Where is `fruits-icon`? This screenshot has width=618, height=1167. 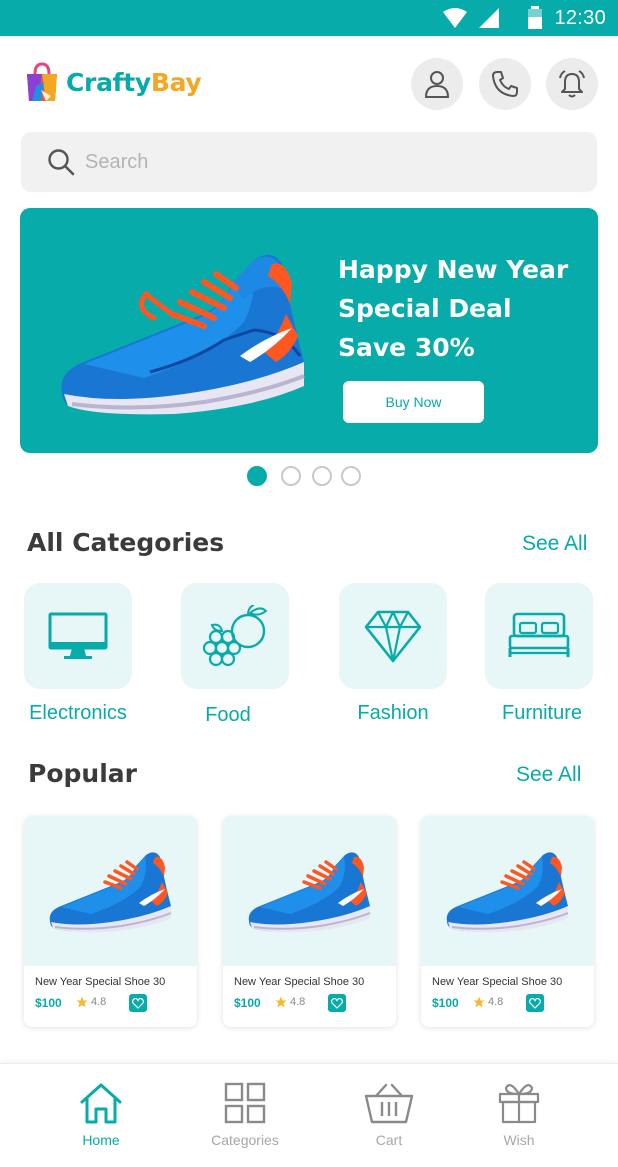 fruits-icon is located at coordinates (235, 636).